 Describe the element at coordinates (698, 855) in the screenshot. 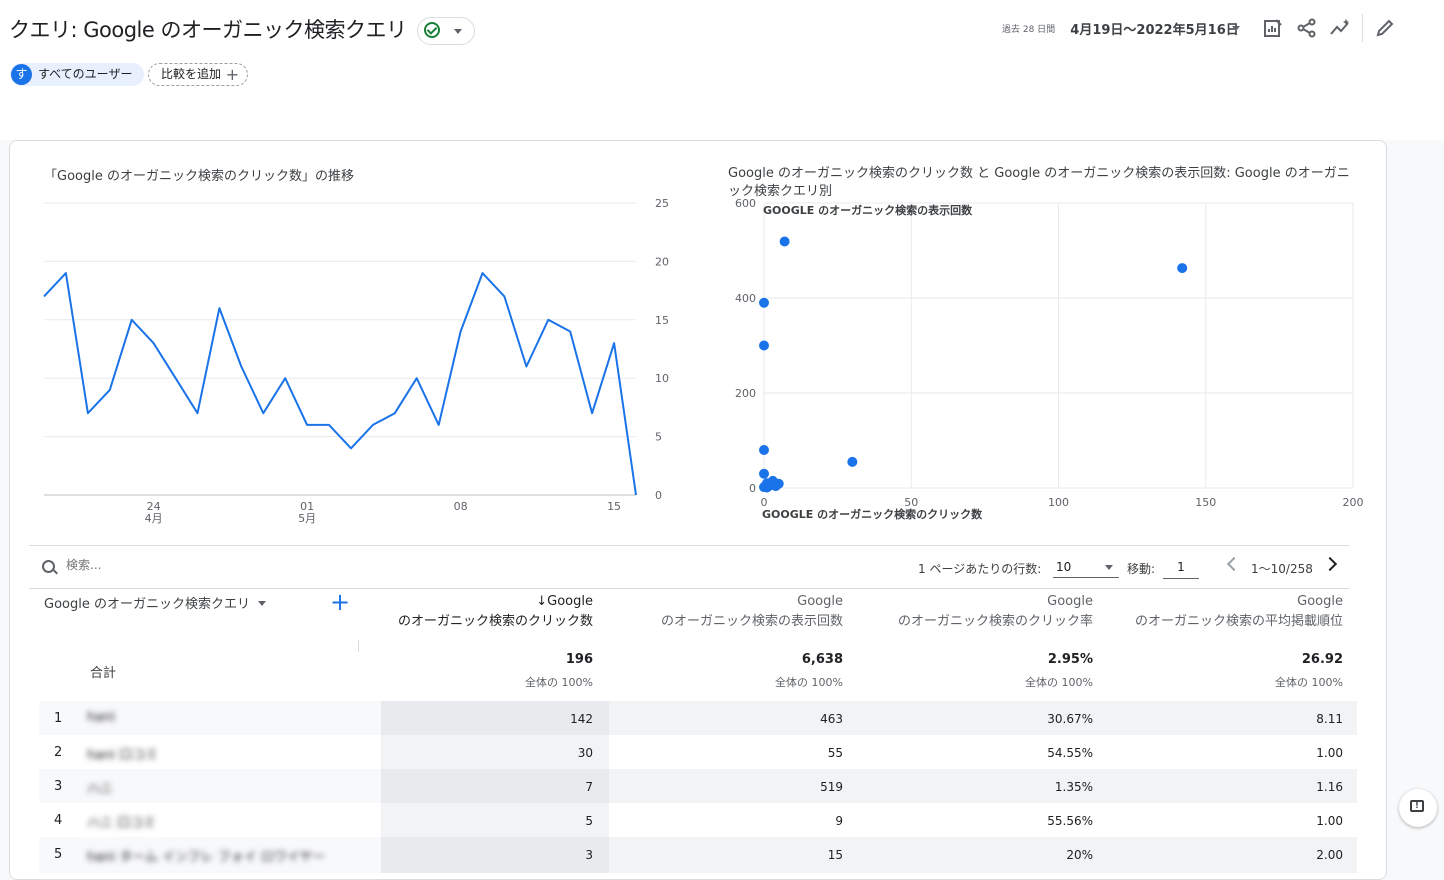

I see `table-row: 5 hani ターム インフレ フォイ ロワイヤー 3 15 20% 2.00` at that location.